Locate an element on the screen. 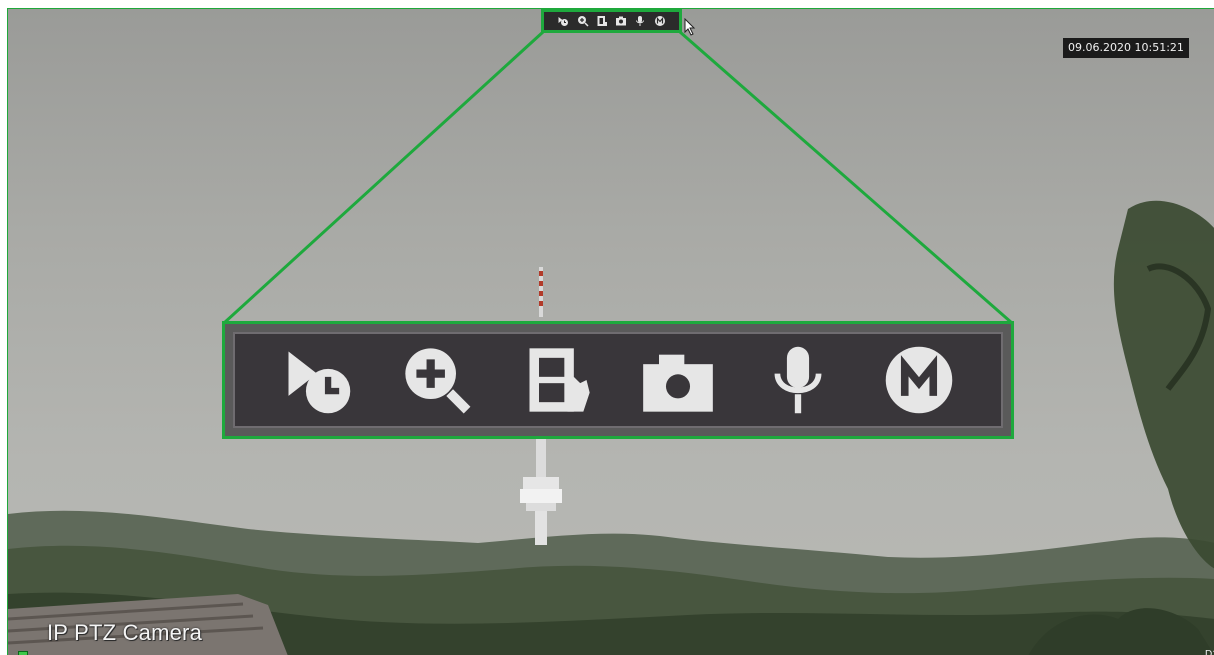 The width and height of the screenshot is (1214, 655). digital-zoom-button-magnified is located at coordinates (437, 380).